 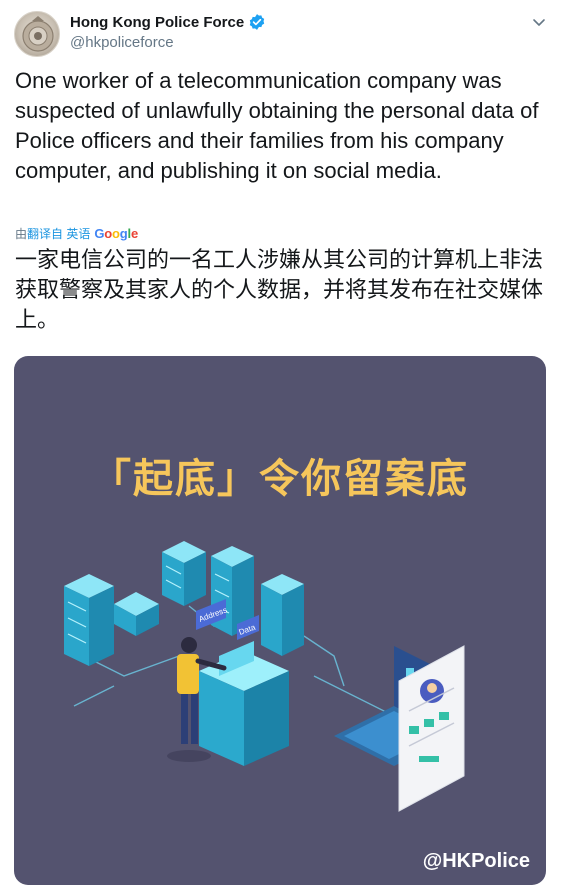 I want to click on google-logo: Google, so click(x=116, y=233).